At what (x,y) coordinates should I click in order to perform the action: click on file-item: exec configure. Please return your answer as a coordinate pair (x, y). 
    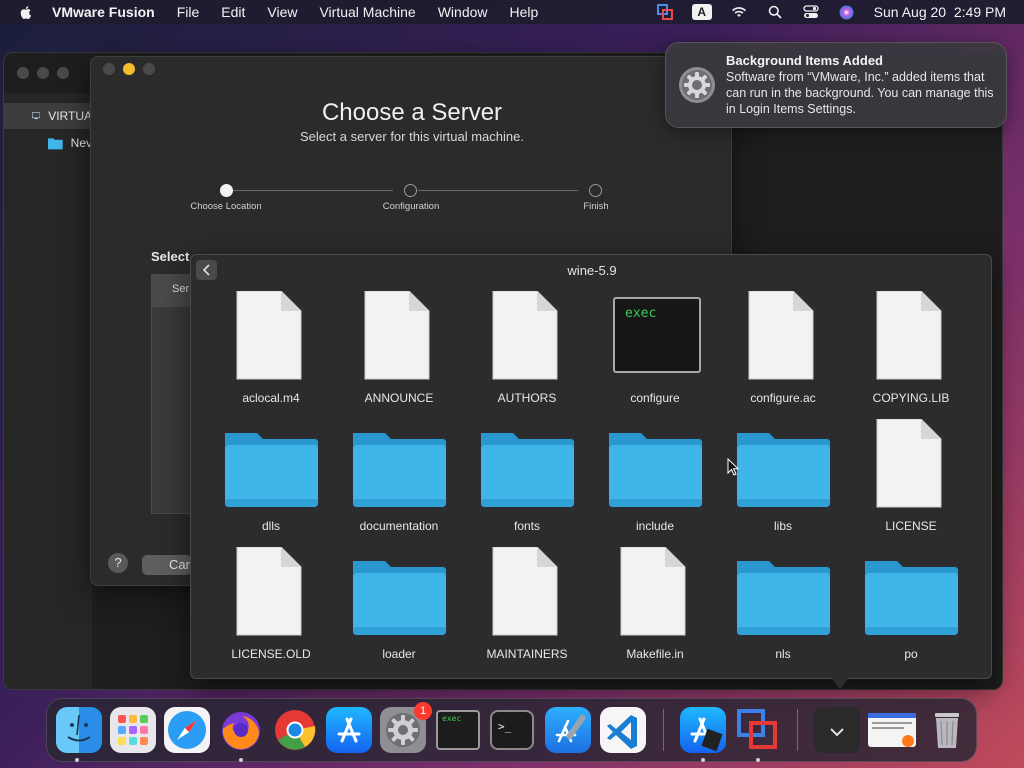
    Looking at the image, I should click on (655, 355).